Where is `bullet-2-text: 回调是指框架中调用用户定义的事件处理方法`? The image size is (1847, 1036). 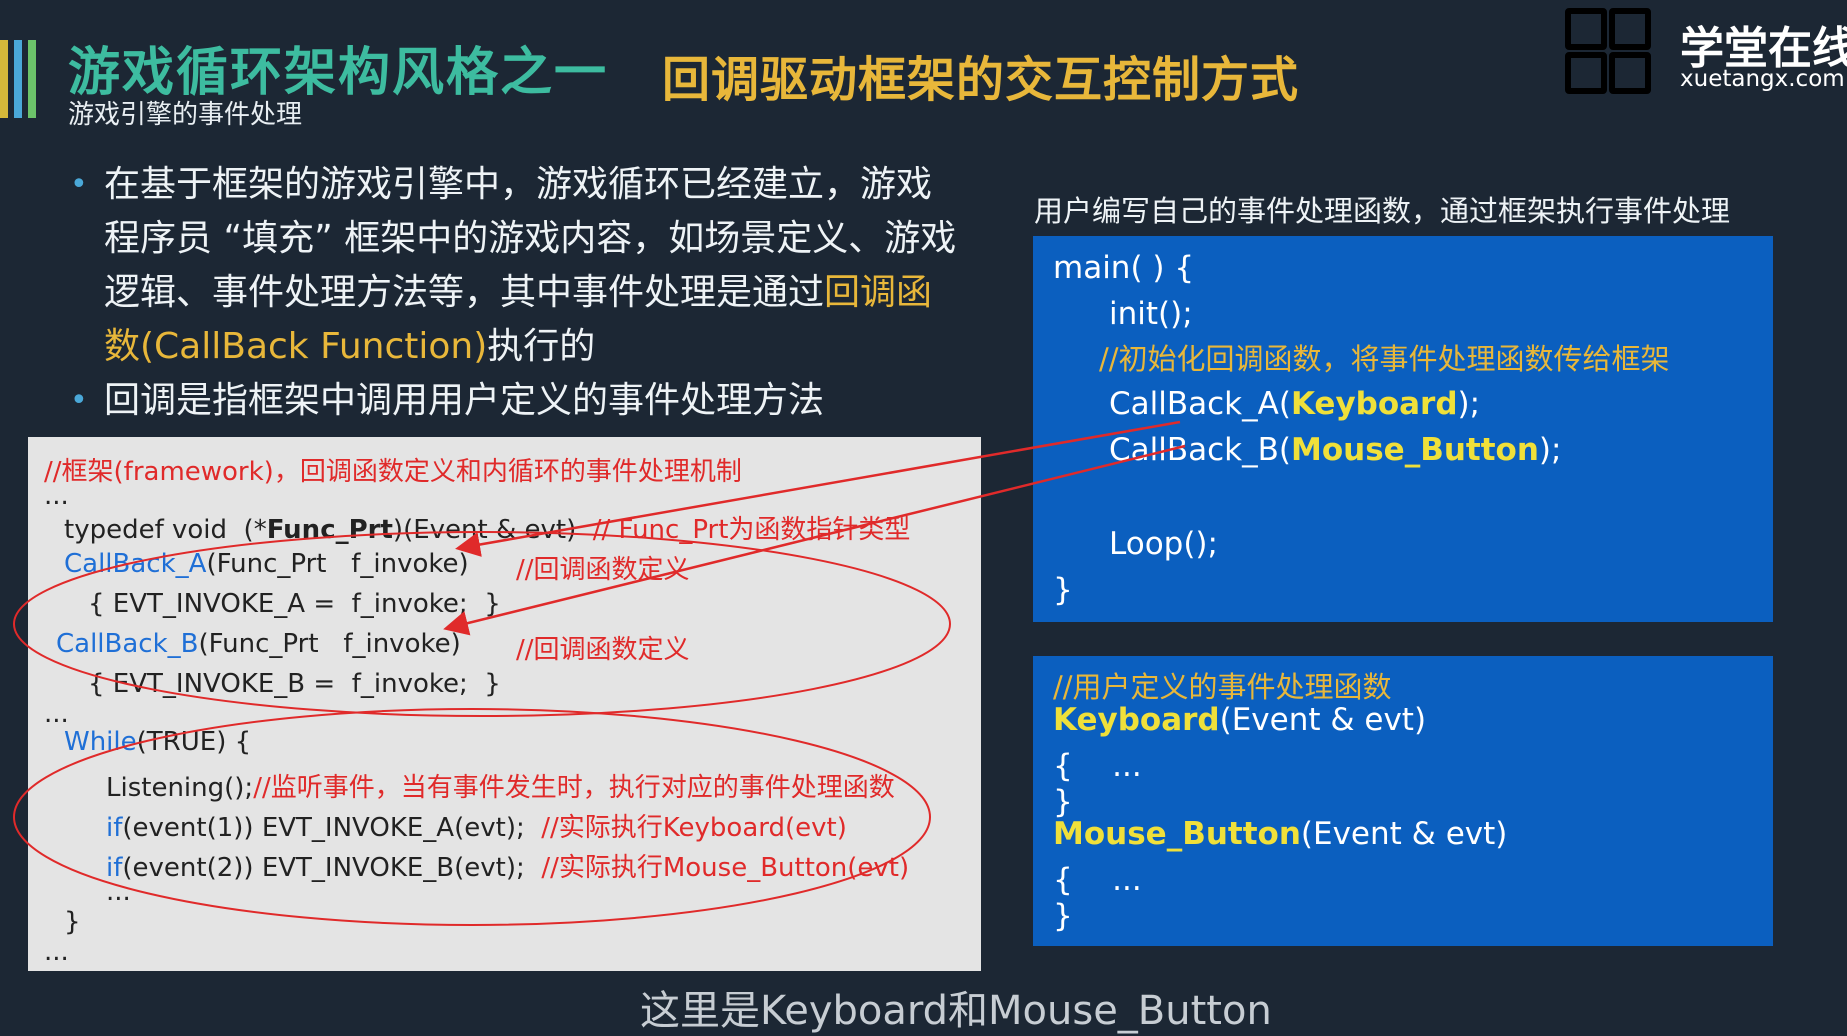 bullet-2-text: 回调是指框架中调用用户定义的事件处理方法 is located at coordinates (464, 400).